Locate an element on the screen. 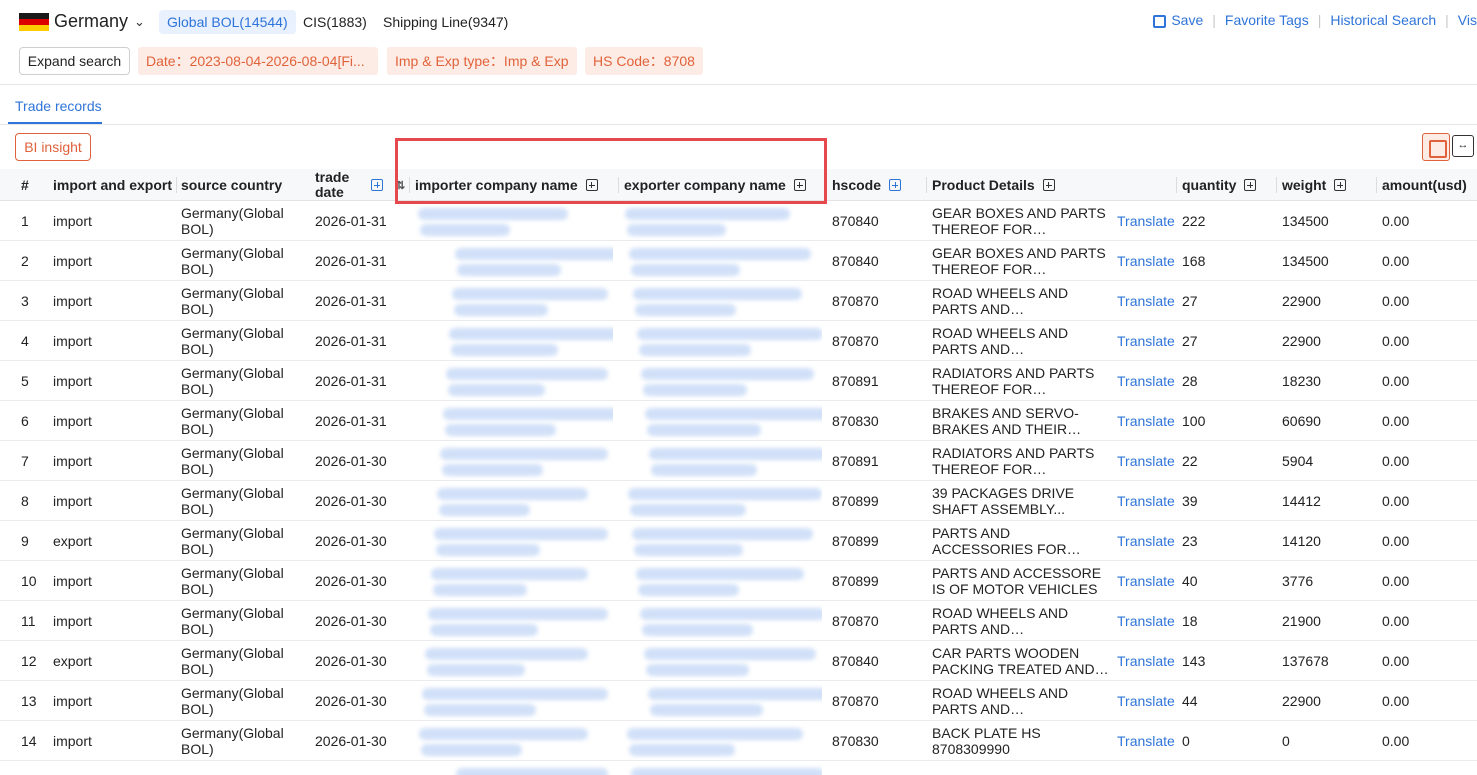 The height and width of the screenshot is (775, 1477). cell-import-export: import is located at coordinates (72, 461).